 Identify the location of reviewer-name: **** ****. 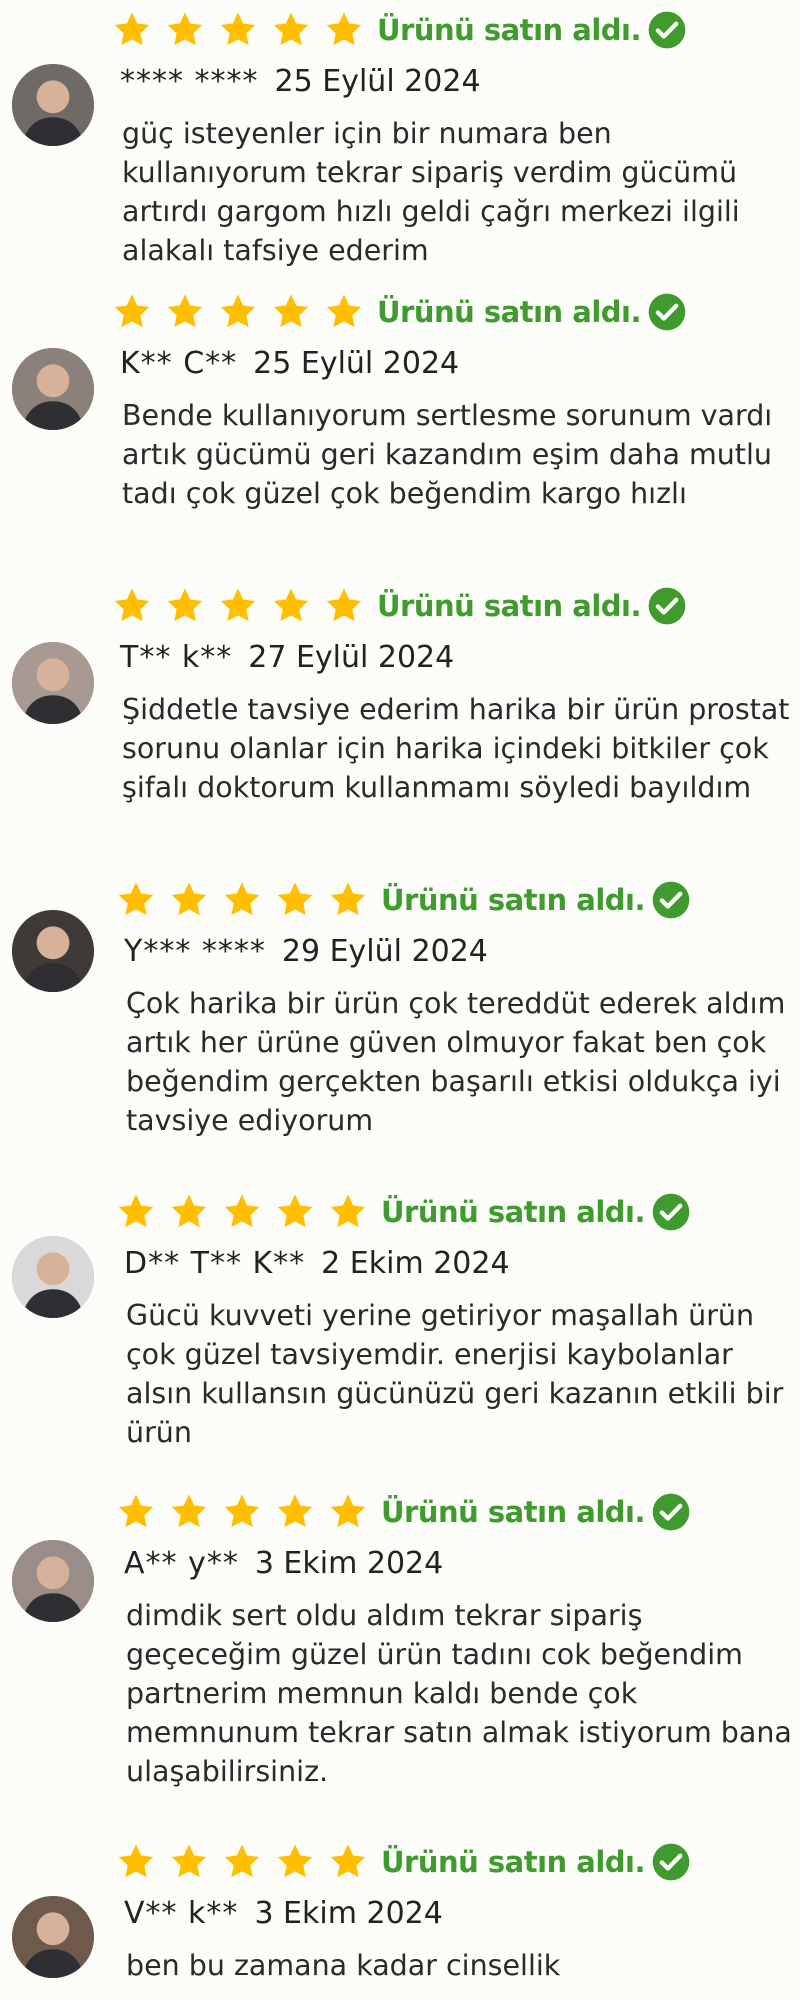
(189, 81).